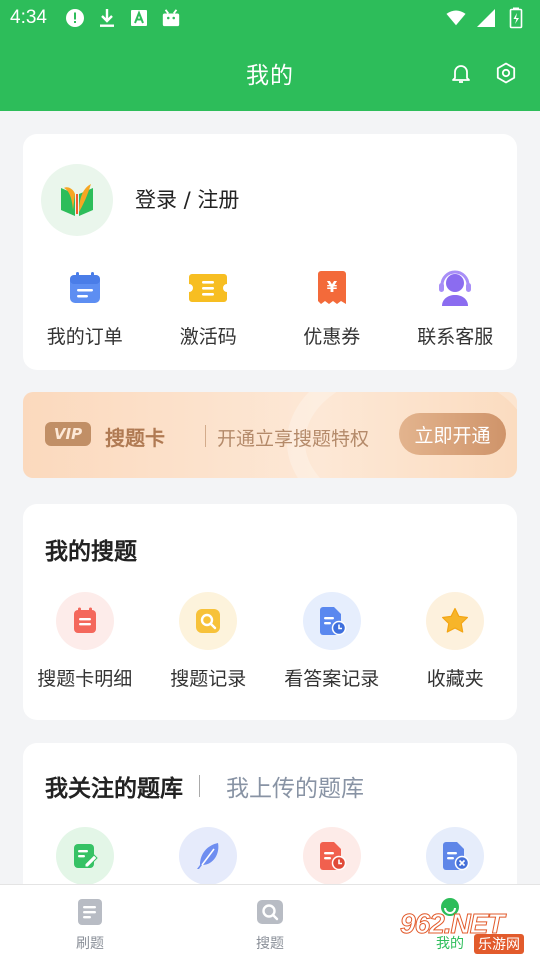 The height and width of the screenshot is (960, 540). I want to click on answer-record-button: 看答案记录, so click(332, 641).